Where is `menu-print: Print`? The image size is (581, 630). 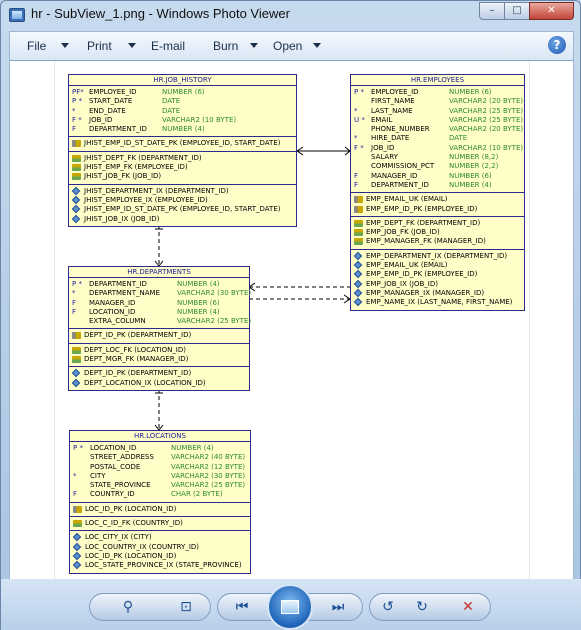
menu-print: Print is located at coordinates (99, 46).